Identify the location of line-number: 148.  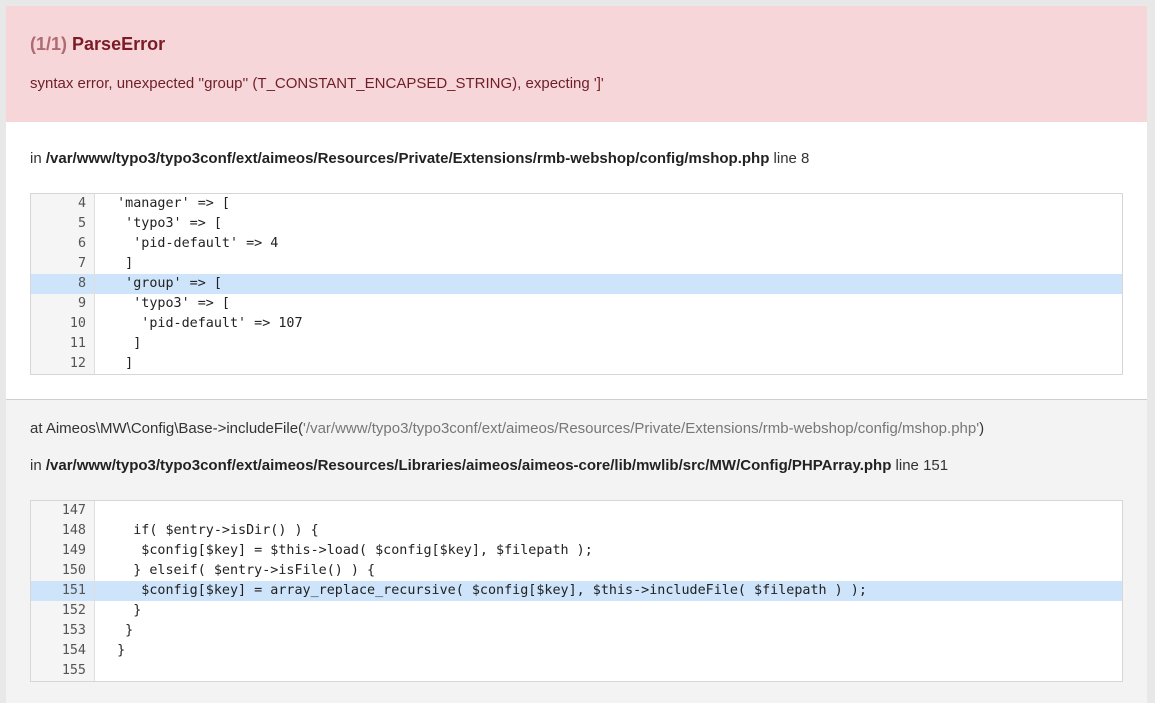
(63, 531).